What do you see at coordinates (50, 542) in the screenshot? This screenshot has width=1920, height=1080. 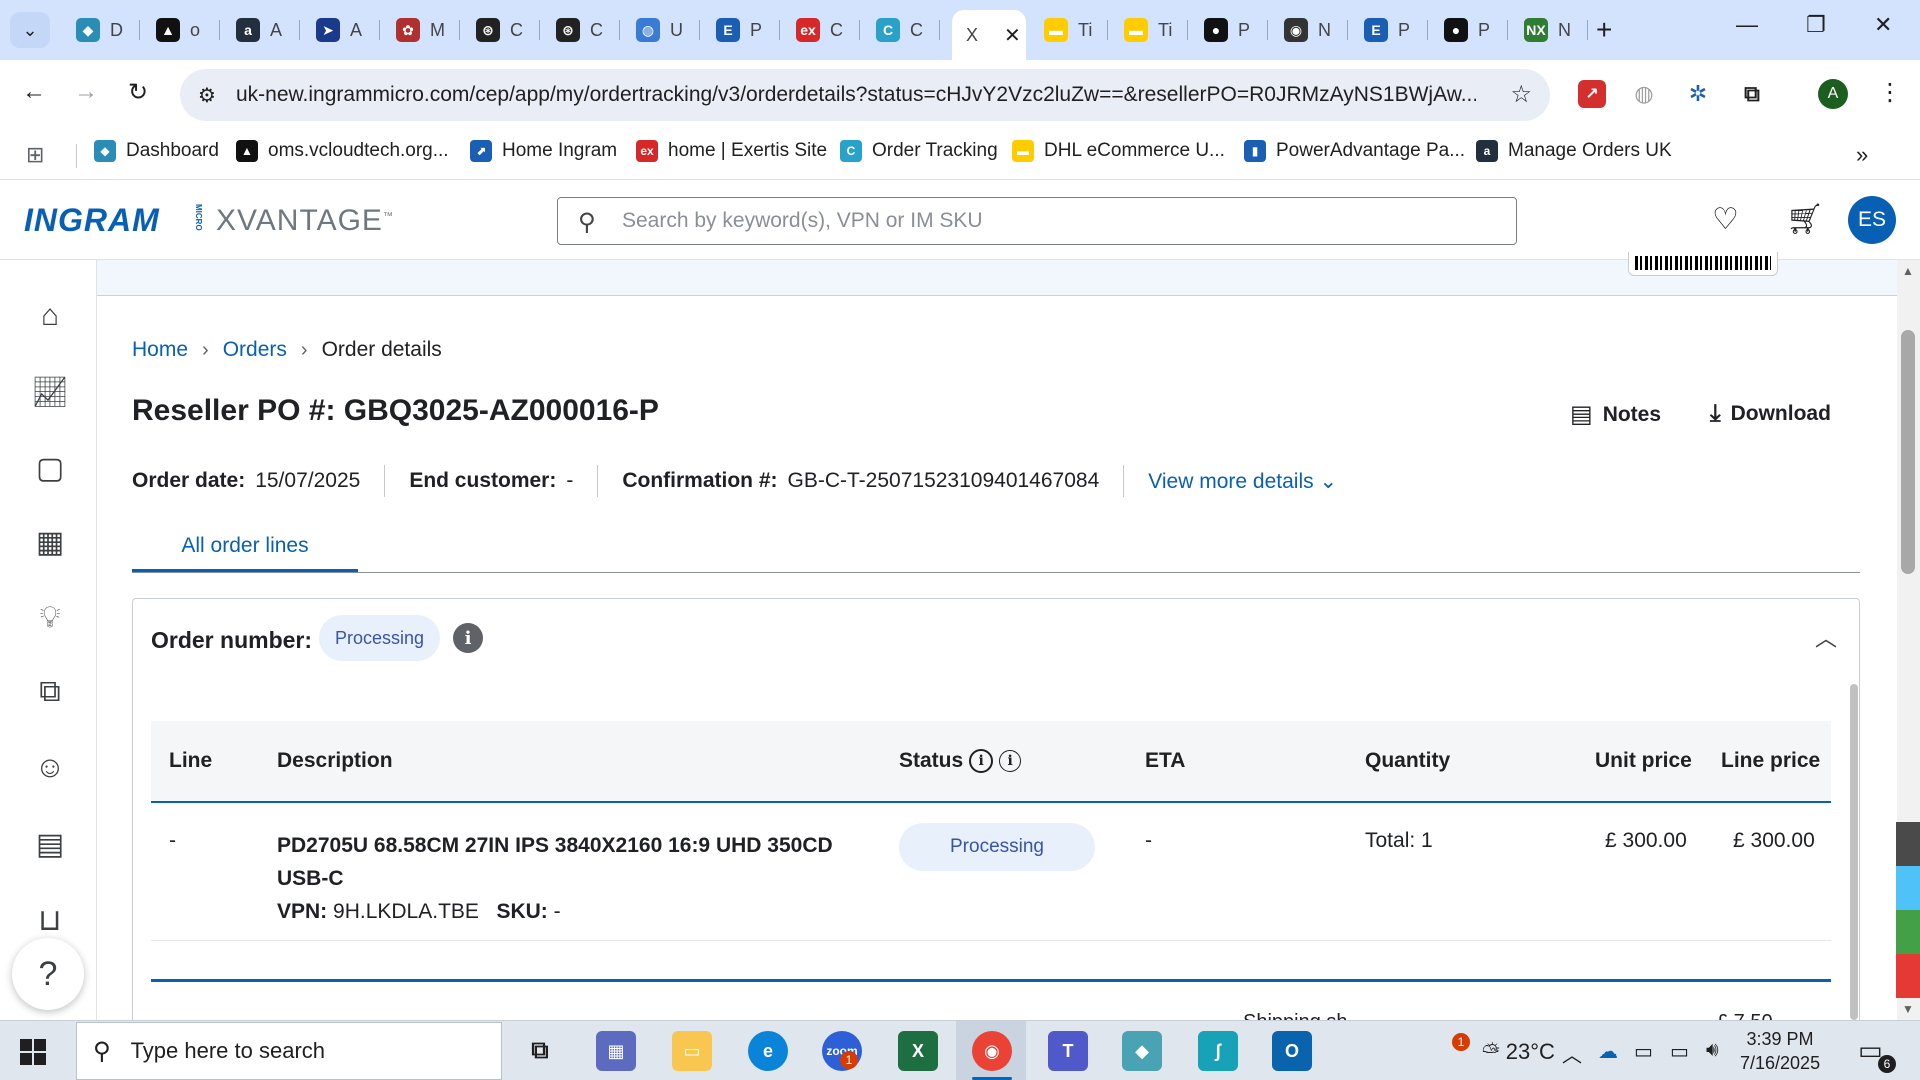 I see `warehouse-building-icon: ▦` at bounding box center [50, 542].